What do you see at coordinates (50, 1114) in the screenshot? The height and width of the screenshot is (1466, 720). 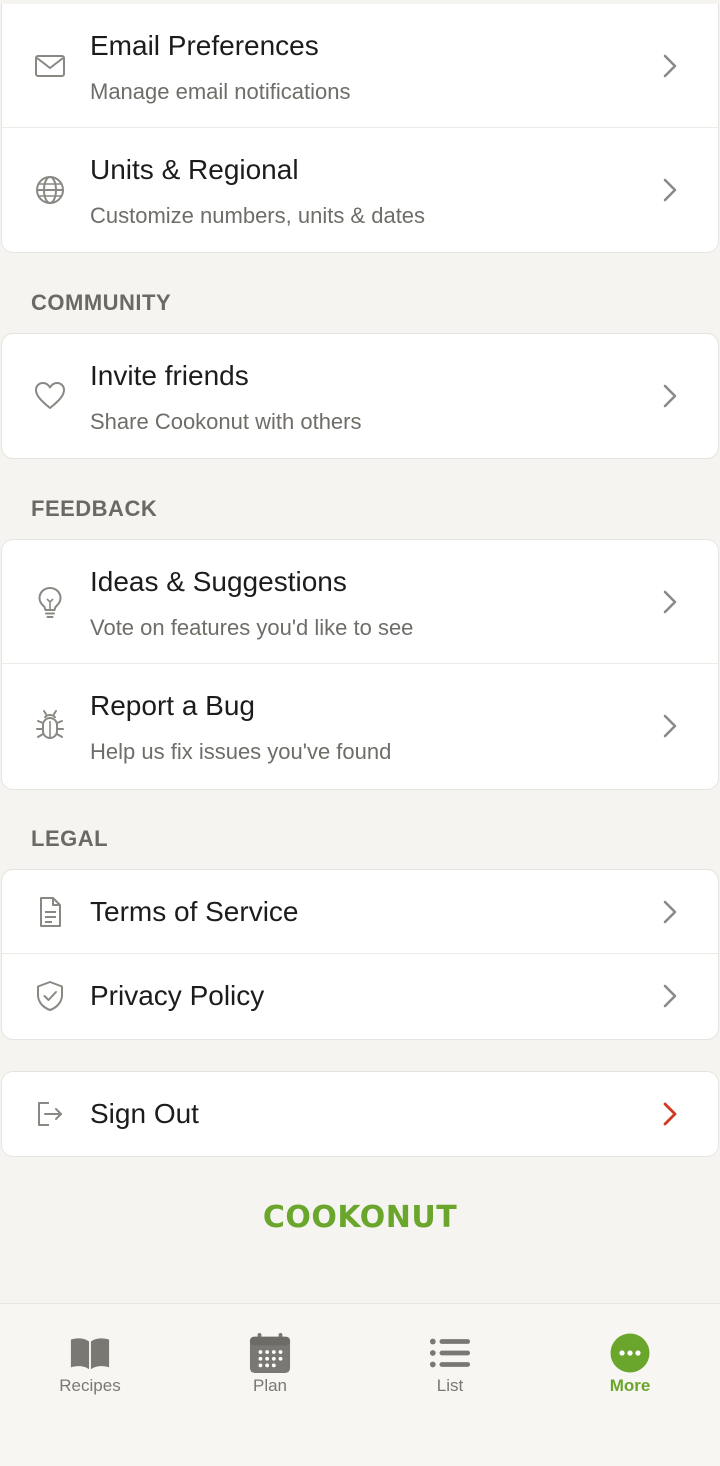 I see `sign-out-icon` at bounding box center [50, 1114].